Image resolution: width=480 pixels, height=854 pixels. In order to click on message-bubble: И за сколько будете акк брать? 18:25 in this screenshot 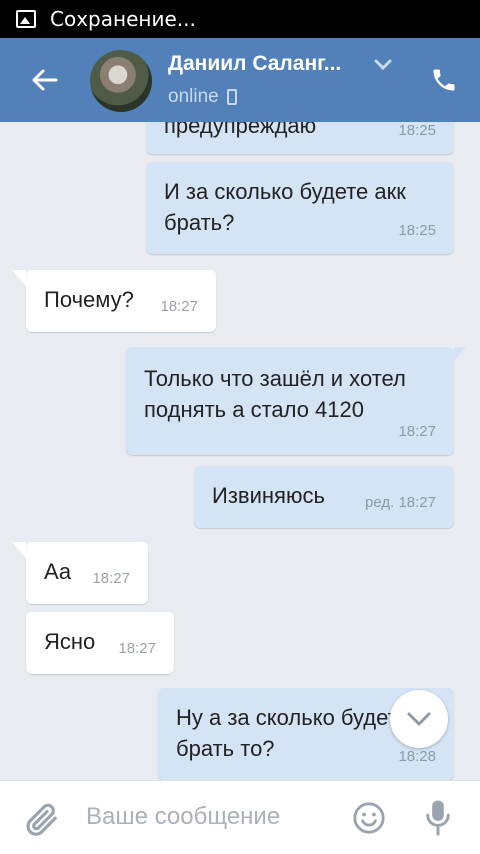, I will do `click(300, 208)`.